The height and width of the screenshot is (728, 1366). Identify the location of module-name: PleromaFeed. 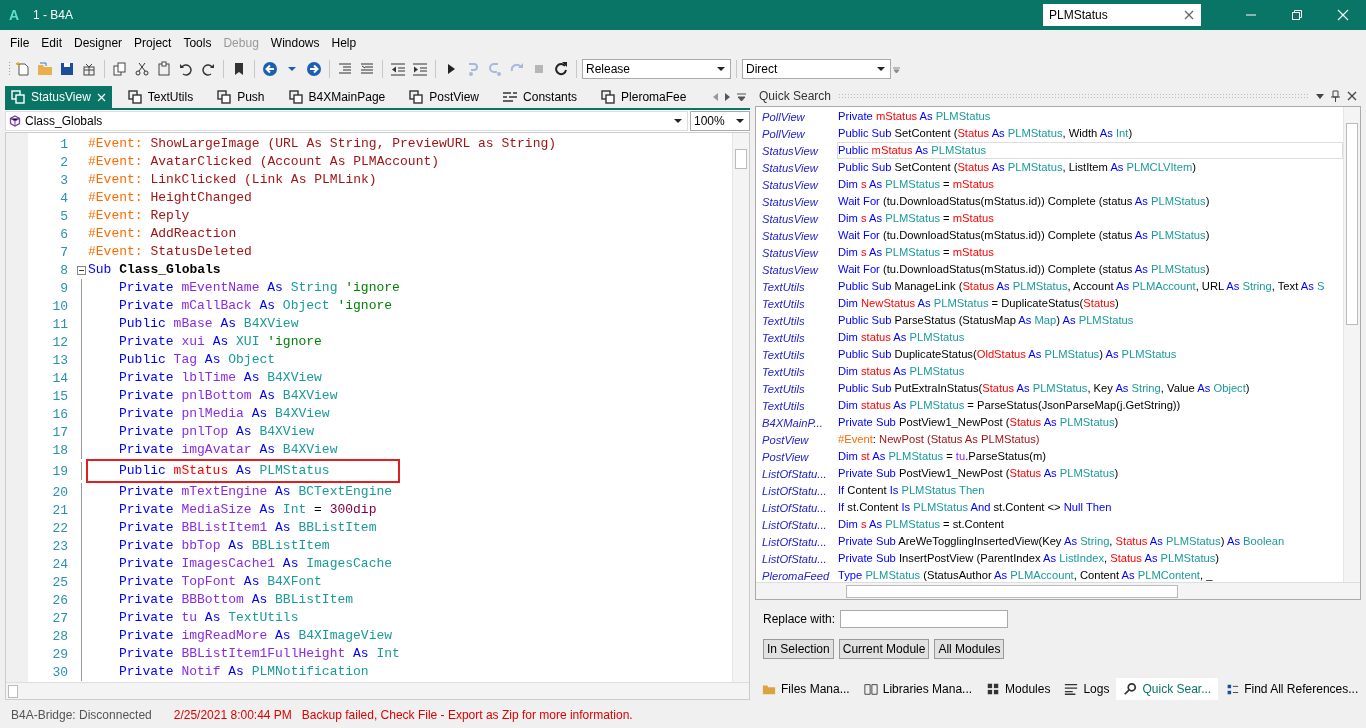
(796, 575).